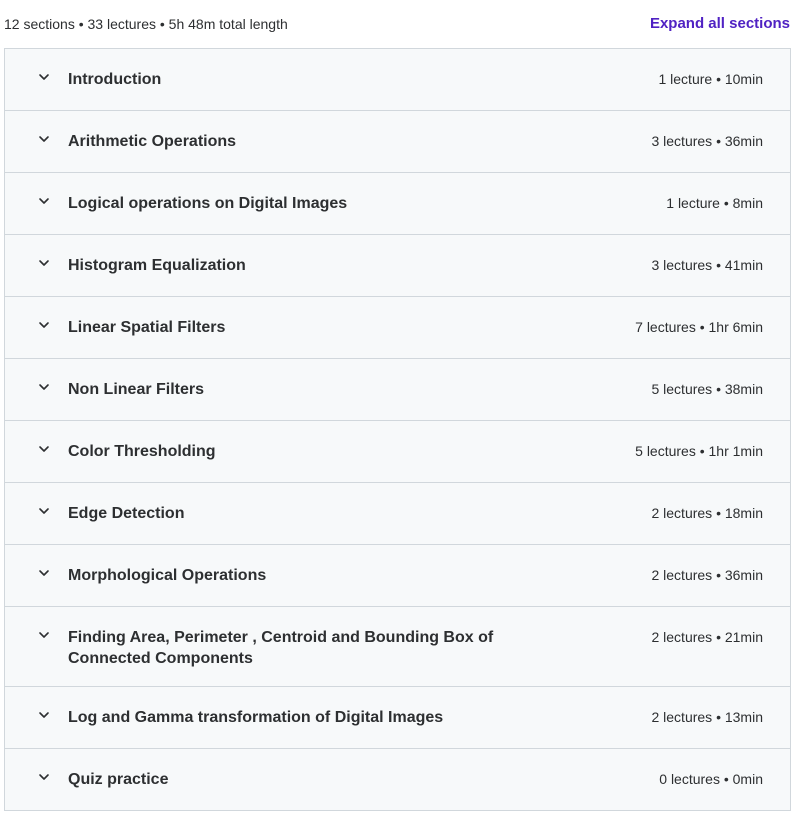 The height and width of the screenshot is (818, 796). What do you see at coordinates (208, 203) in the screenshot?
I see `section-title: Logical operations on Digital Images` at bounding box center [208, 203].